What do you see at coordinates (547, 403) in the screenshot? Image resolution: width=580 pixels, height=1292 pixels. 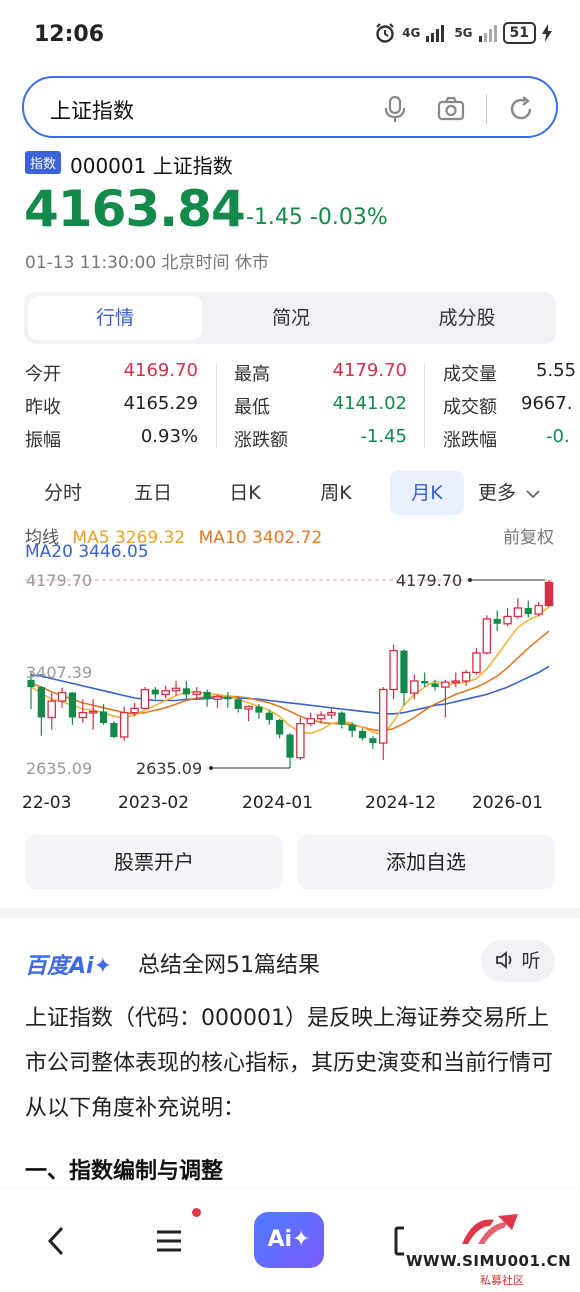 I see `stat-value: 9667.` at bounding box center [547, 403].